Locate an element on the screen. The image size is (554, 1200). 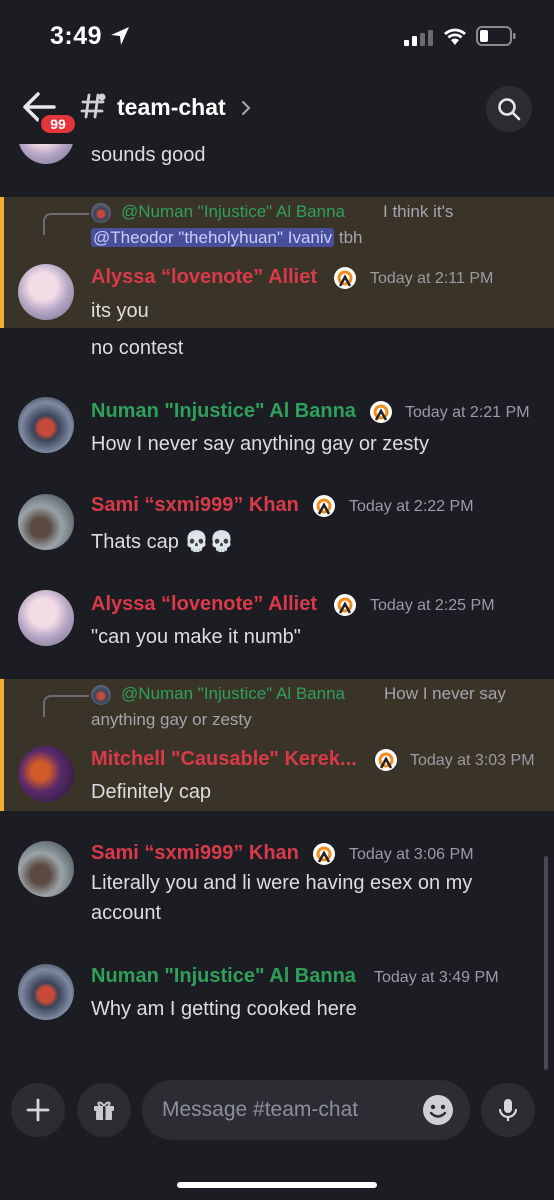
reply-preview-line2: @Theodor "theholyhuan" Ivaniv tbh is located at coordinates (227, 238).